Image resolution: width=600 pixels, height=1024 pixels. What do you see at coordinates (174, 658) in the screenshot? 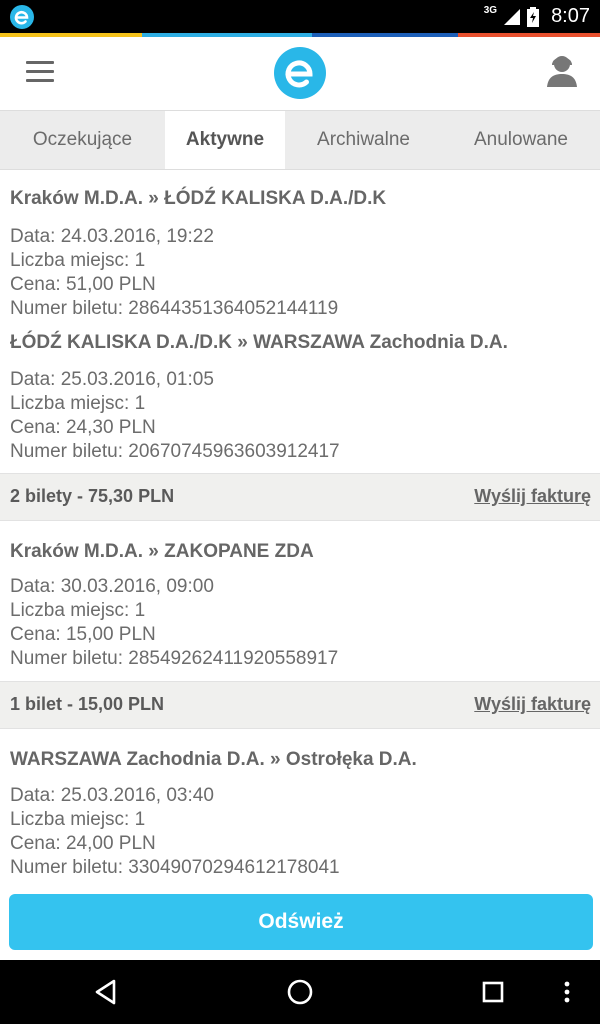
I see `ticket-number: Numer biletu: 28549262411920558917` at bounding box center [174, 658].